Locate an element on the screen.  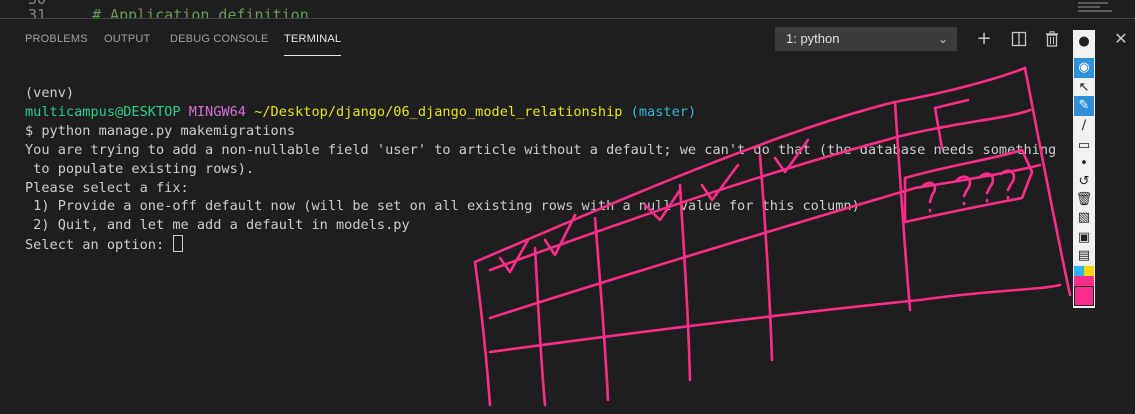
column-divider is located at coordinates (540, 326).